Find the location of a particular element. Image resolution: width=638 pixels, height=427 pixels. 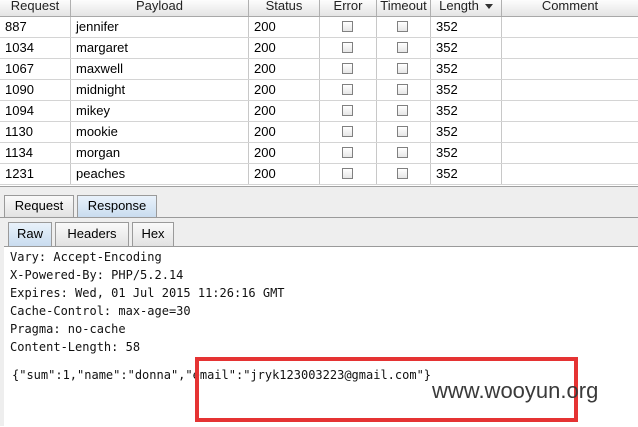

cell-request: 1134 is located at coordinates (35, 153).